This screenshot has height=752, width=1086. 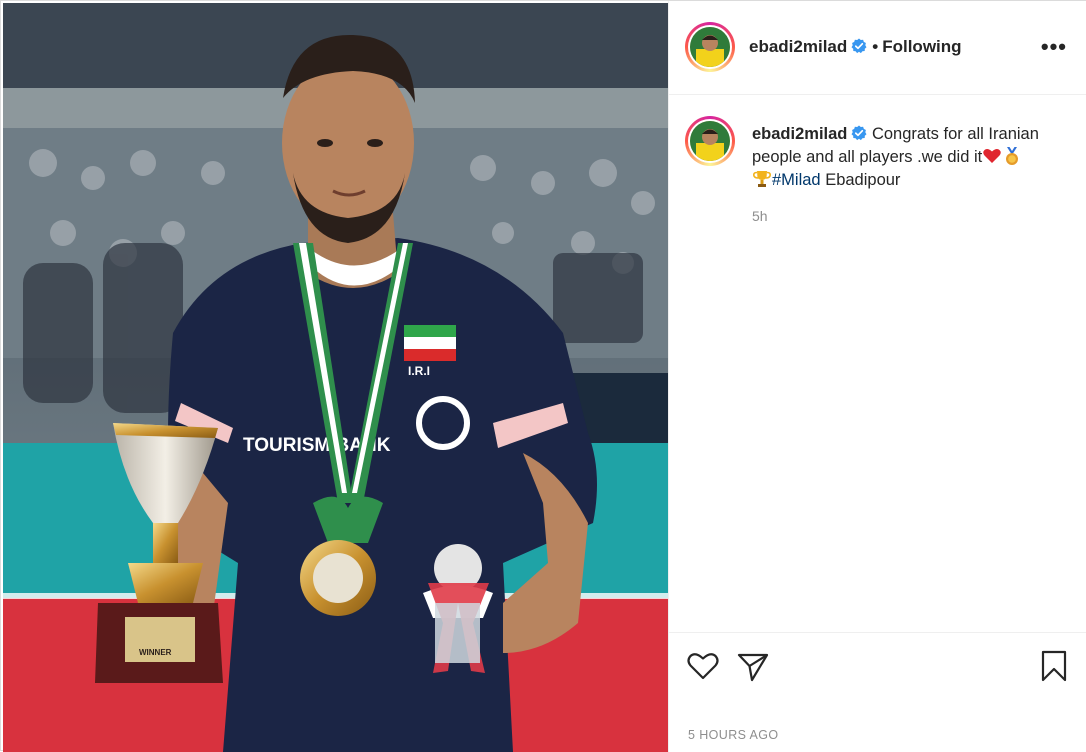 I want to click on caption-username: ebadi2milad, so click(x=799, y=134).